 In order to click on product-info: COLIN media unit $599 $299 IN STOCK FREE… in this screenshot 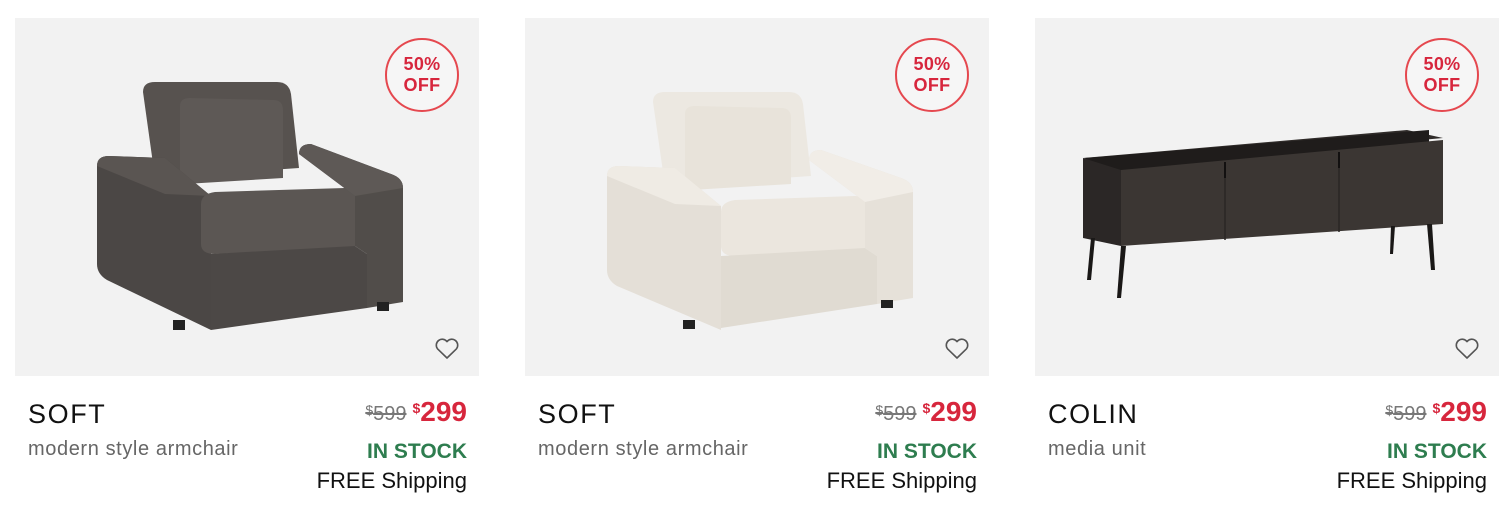, I will do `click(1267, 446)`.